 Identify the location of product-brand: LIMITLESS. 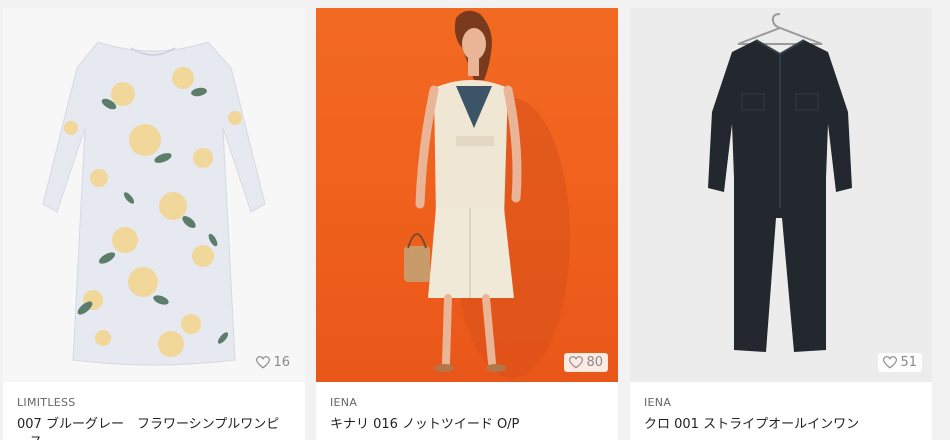
(154, 402).